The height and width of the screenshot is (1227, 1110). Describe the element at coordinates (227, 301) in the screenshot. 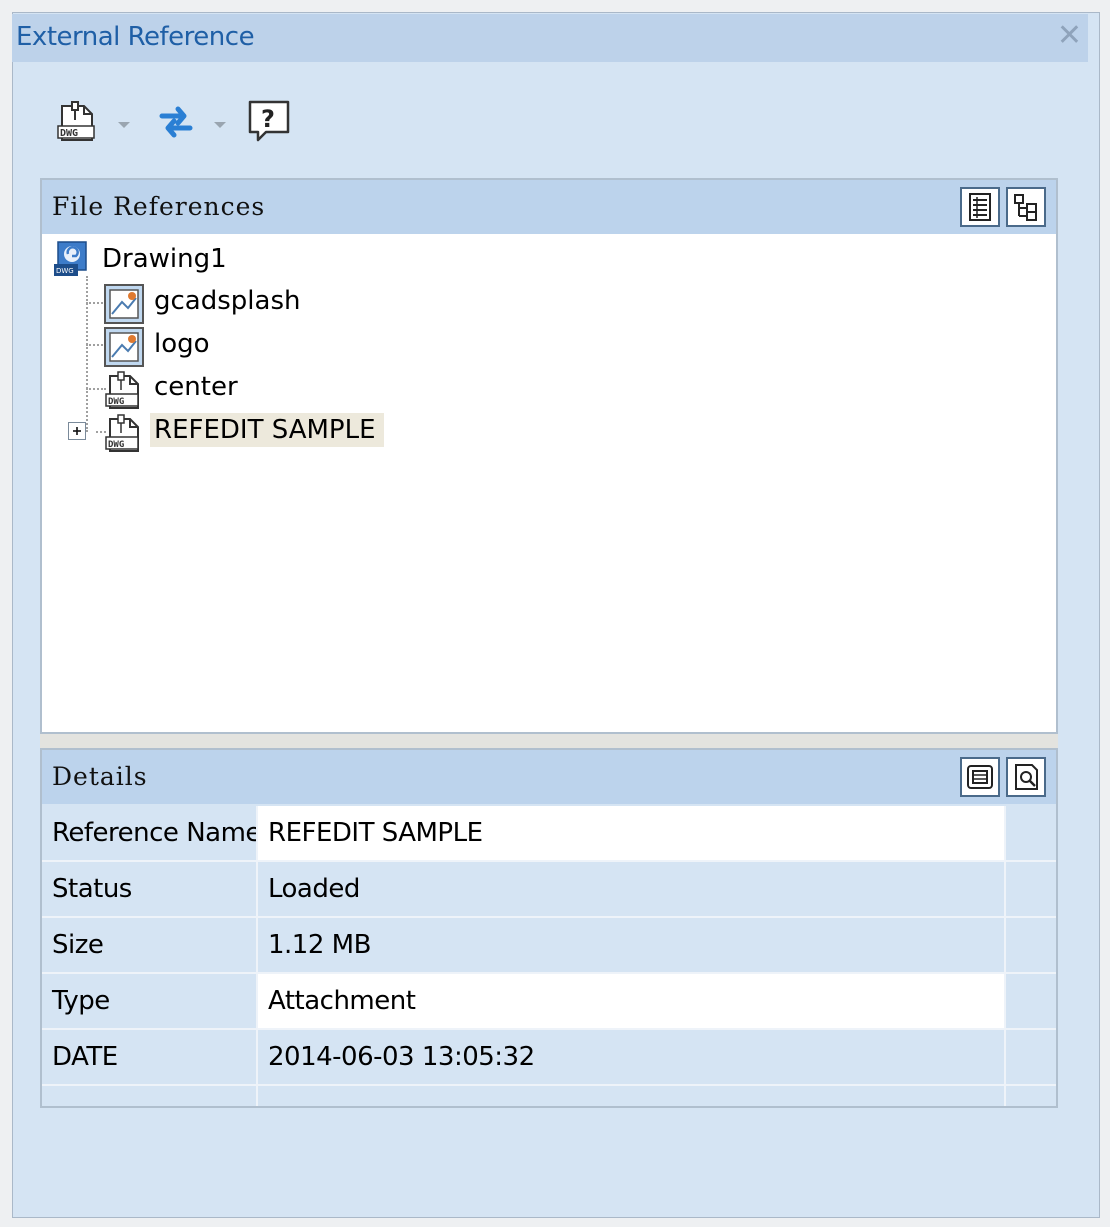

I see `tree-item-label: gcadsplash` at that location.